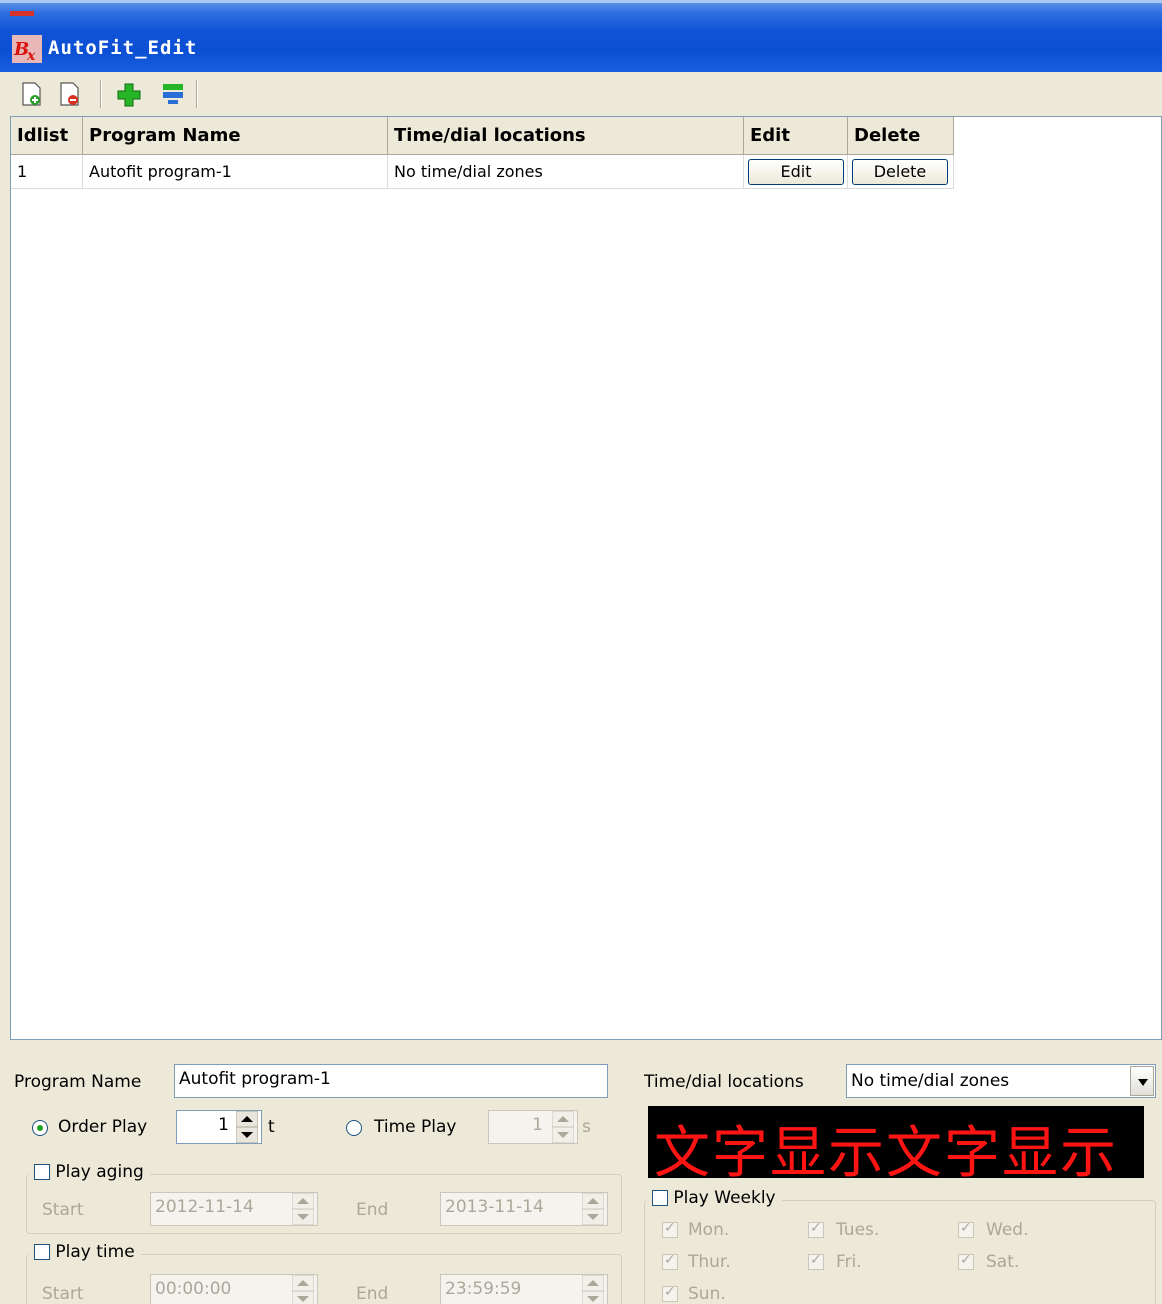  What do you see at coordinates (1003, 1262) in the screenshot?
I see `saturday-label: Sat.` at bounding box center [1003, 1262].